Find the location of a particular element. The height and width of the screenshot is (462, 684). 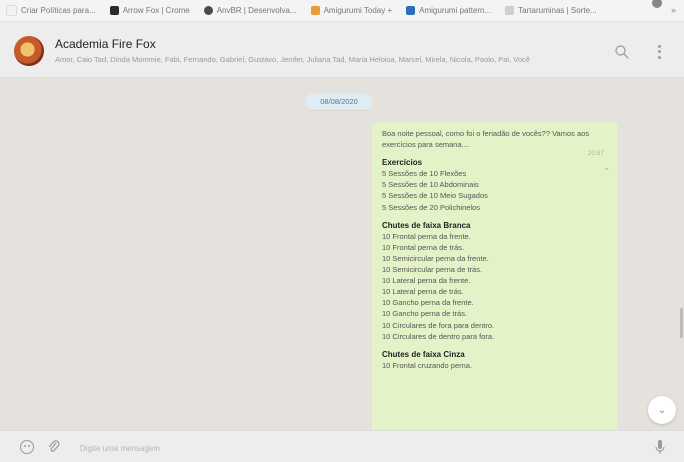

bookmark-item: Arrow Fox | Crome is located at coordinates (149, 10).